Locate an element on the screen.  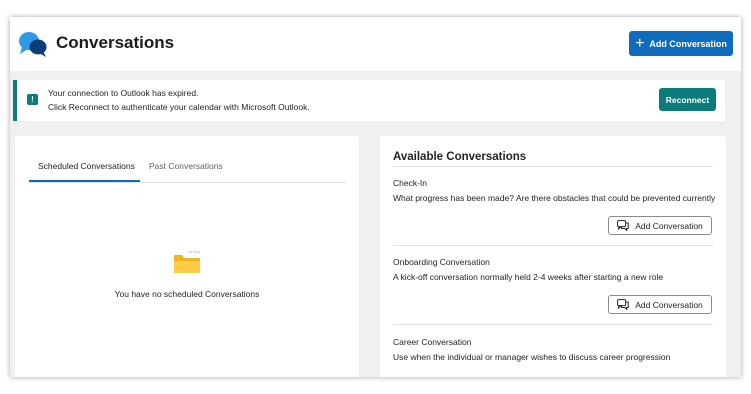
info-icon: ! is located at coordinates (32, 99).